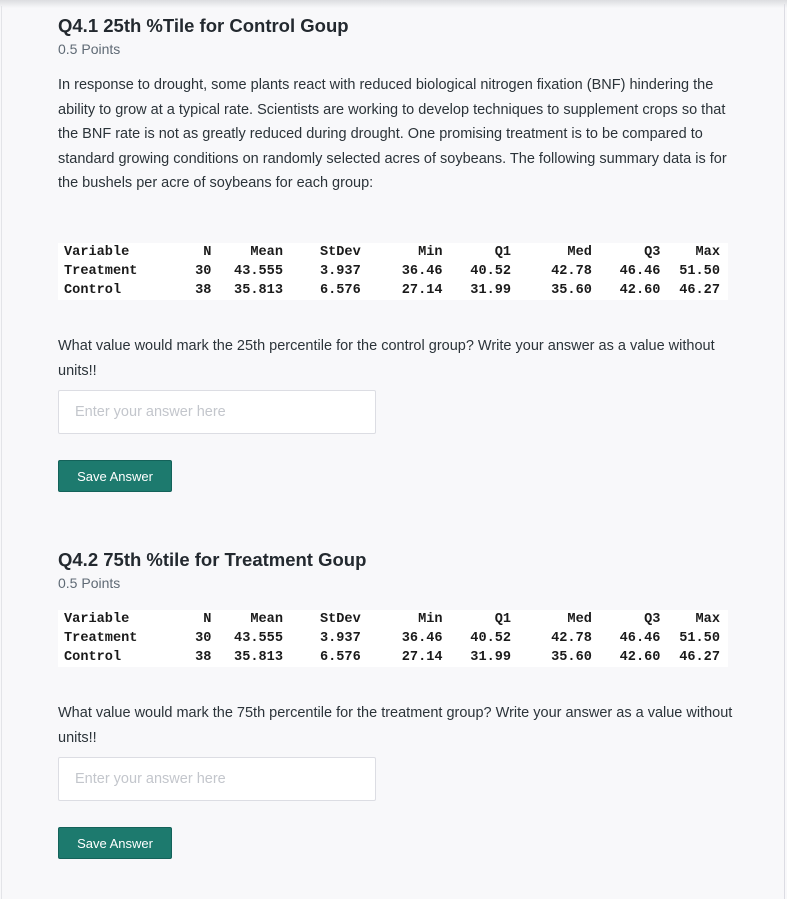 The image size is (787, 899). Describe the element at coordinates (784, 451) in the screenshot. I see `right-border` at that location.